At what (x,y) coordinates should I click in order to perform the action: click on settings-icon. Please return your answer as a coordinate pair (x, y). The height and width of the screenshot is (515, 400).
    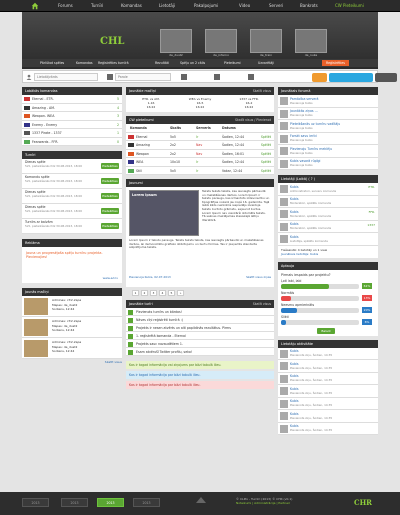
    Looking at the image, I should click on (184, 77).